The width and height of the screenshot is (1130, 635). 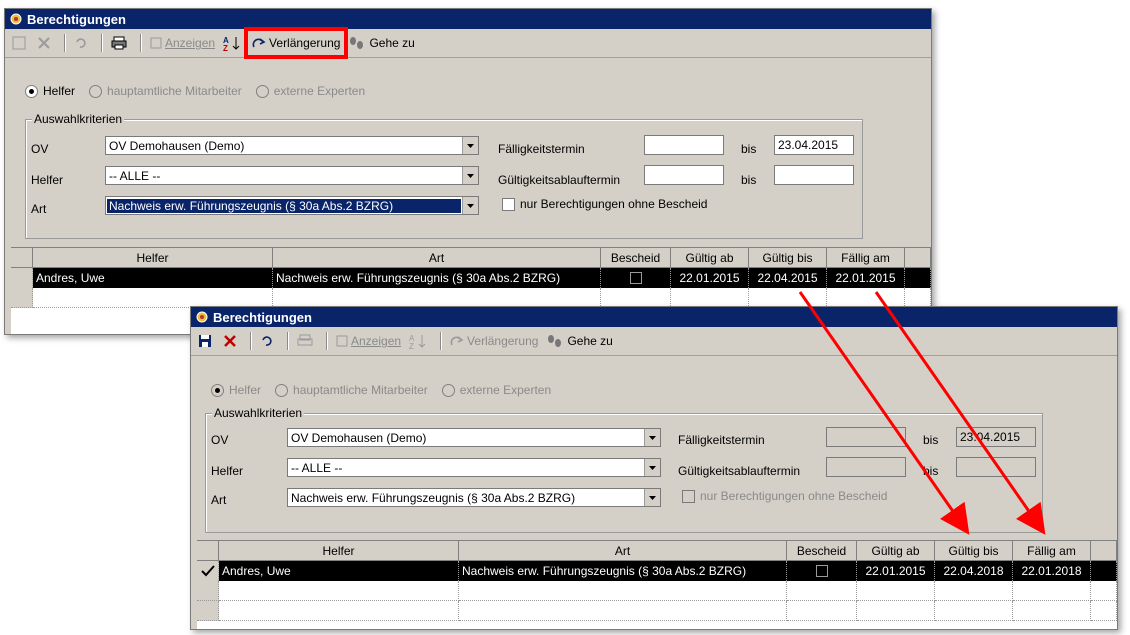 I want to click on cell-gueltig-bis: 22.04.2018, so click(x=974, y=571).